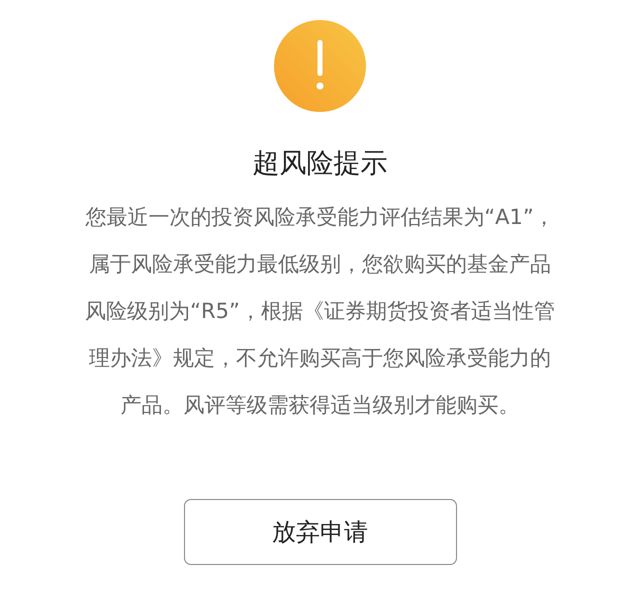 This screenshot has height=595, width=640. I want to click on warning-icon, so click(320, 66).